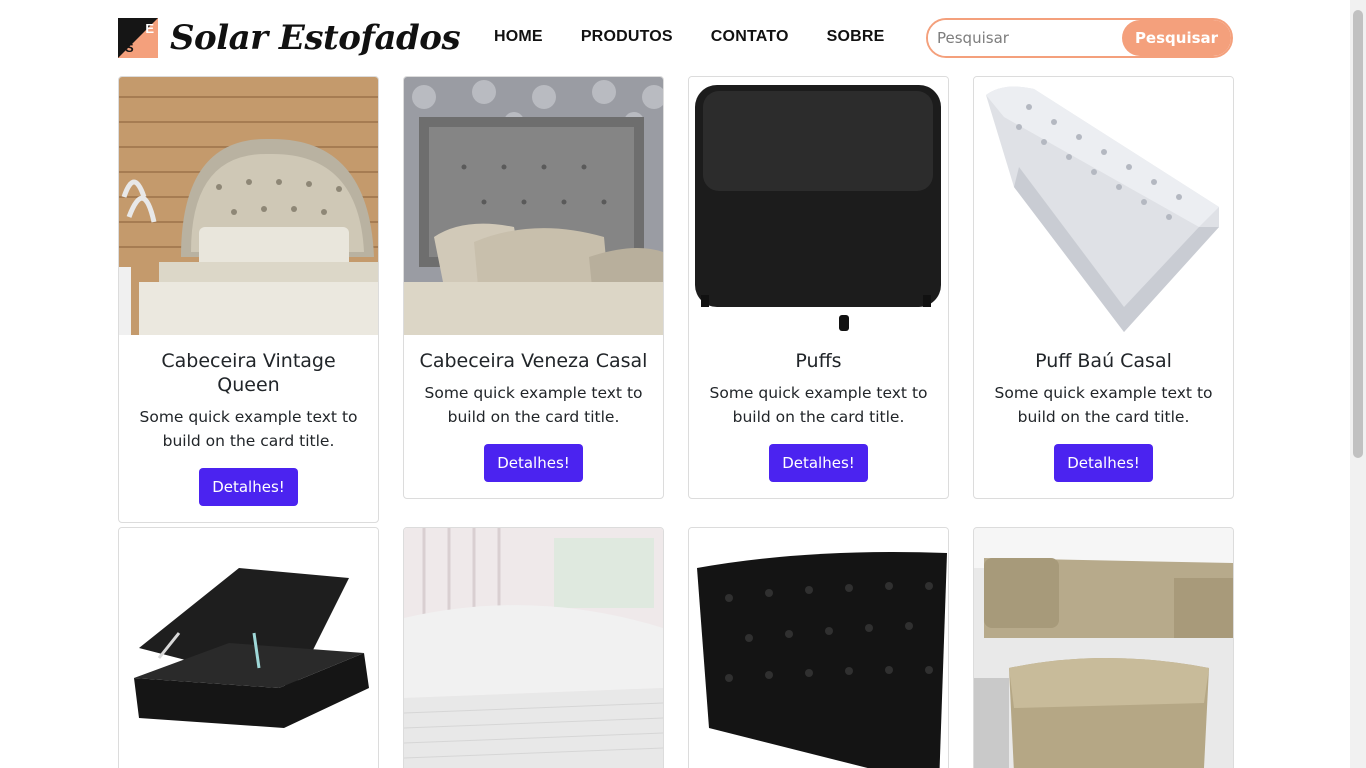  What do you see at coordinates (856, 37) in the screenshot?
I see `nav-sobre: SOBRE` at bounding box center [856, 37].